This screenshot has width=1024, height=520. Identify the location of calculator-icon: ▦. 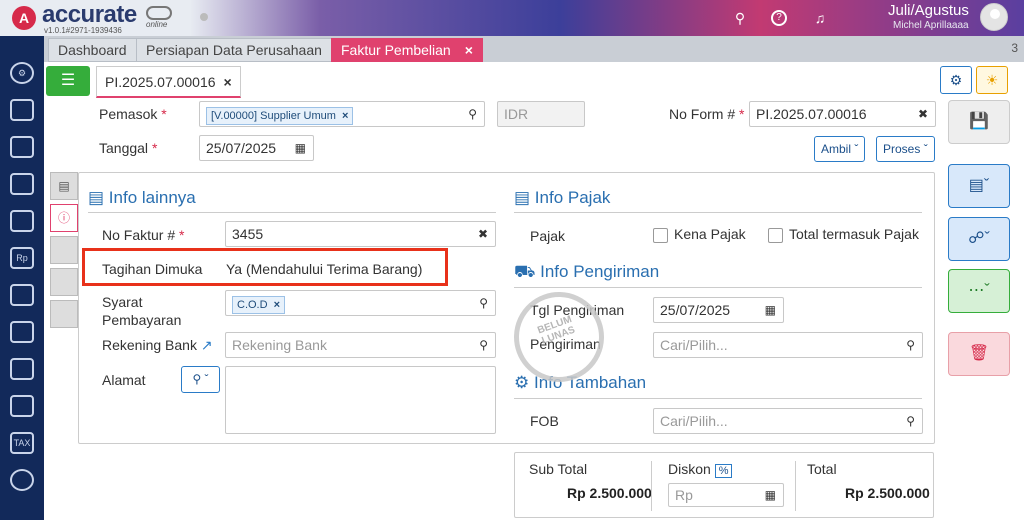
(770, 495).